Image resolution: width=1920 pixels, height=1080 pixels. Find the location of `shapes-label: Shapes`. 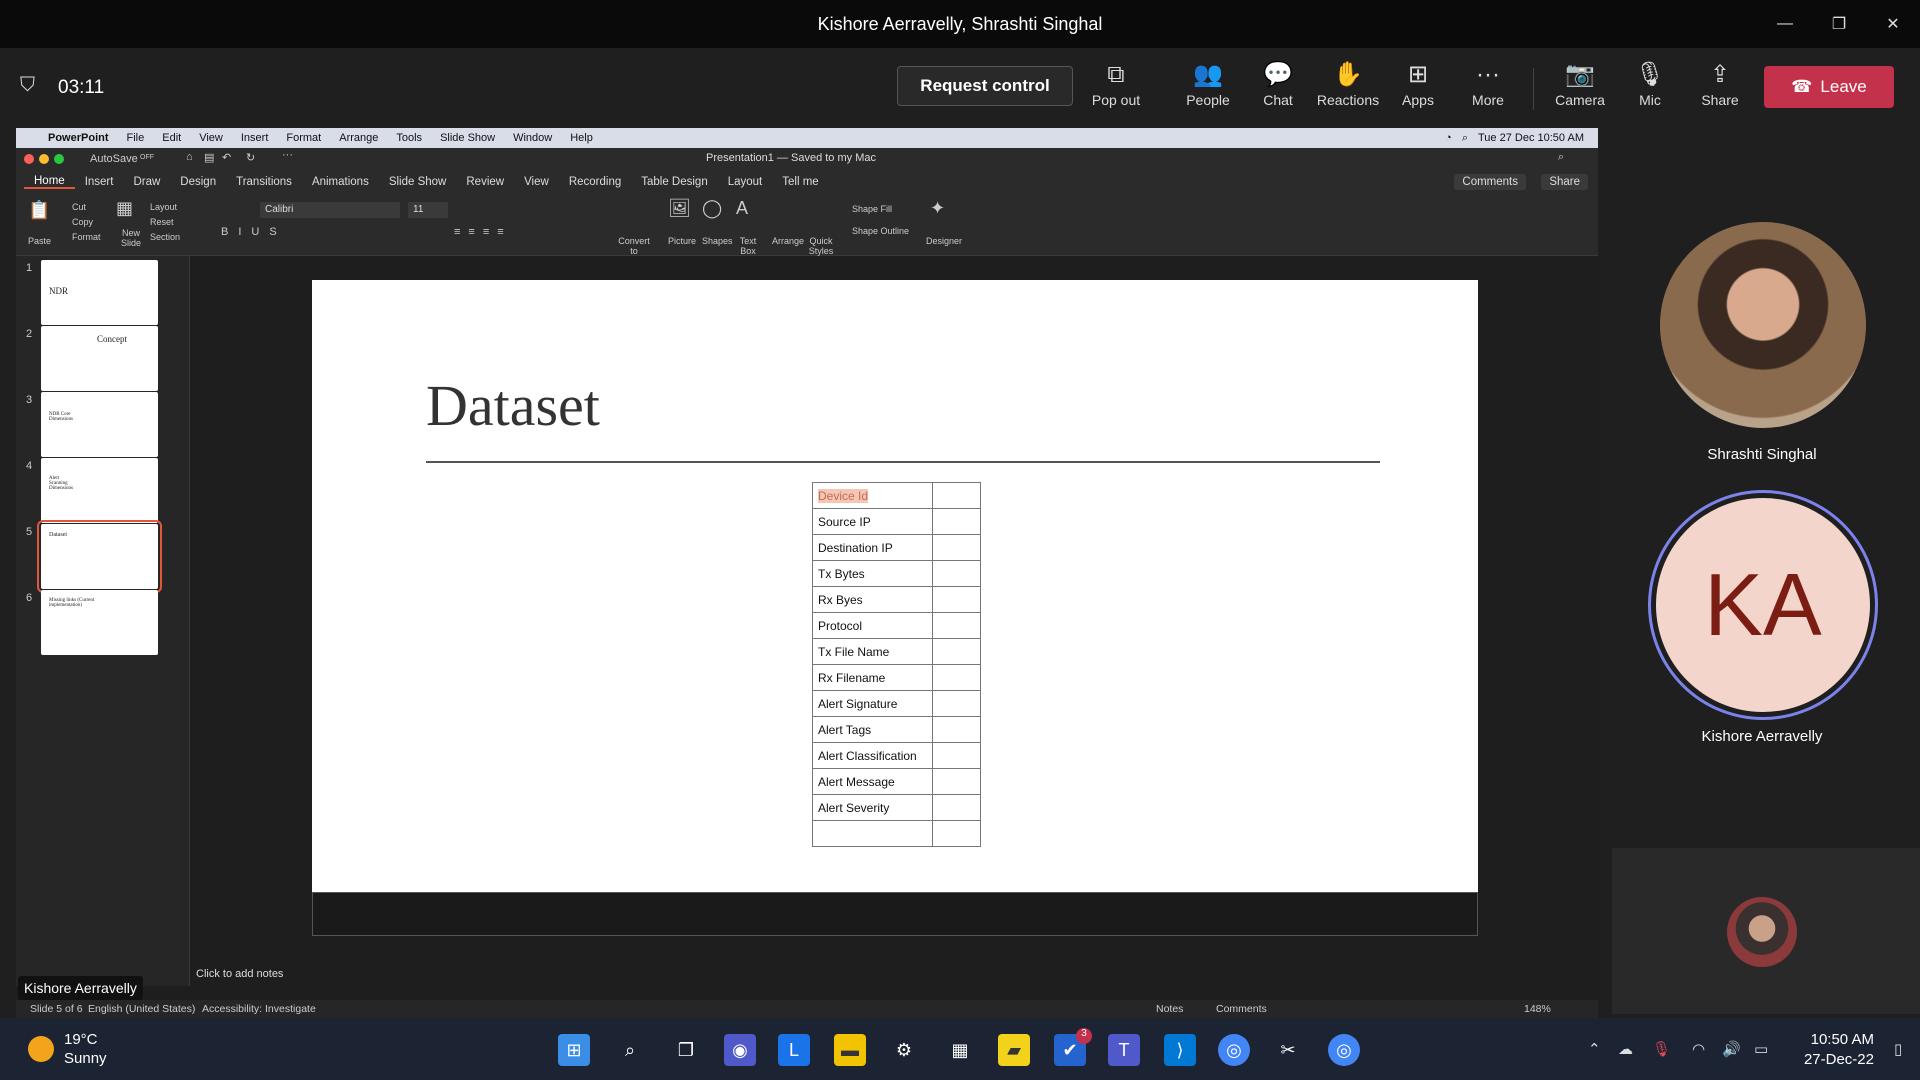

shapes-label: Shapes is located at coordinates (717, 241).